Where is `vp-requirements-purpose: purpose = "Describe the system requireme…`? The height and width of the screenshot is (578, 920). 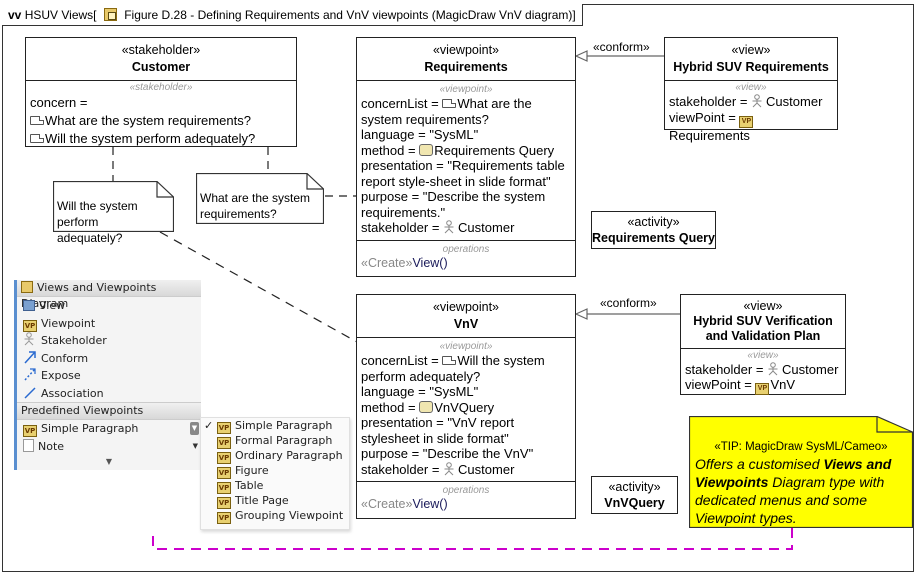 vp-requirements-purpose: purpose = "Describe the system requireme… is located at coordinates (453, 204).